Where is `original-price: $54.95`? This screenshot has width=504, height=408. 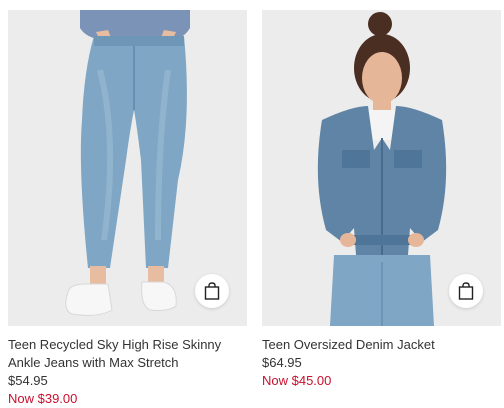 original-price: $54.95 is located at coordinates (28, 380).